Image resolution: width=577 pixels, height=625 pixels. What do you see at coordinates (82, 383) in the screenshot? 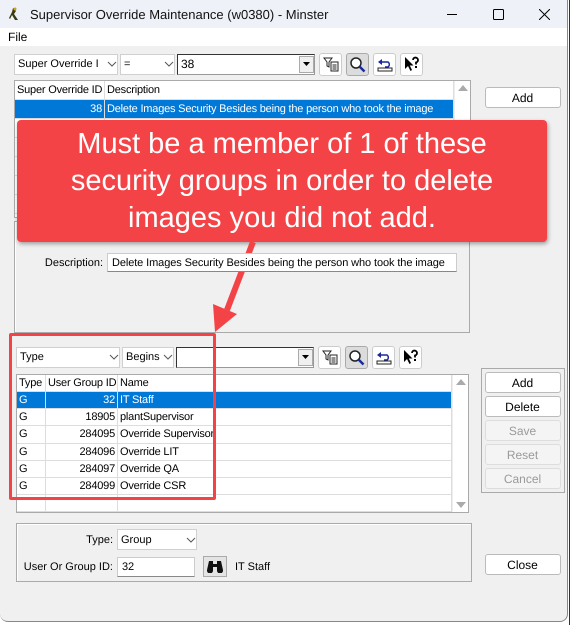
I see `column-header: User Group ID` at bounding box center [82, 383].